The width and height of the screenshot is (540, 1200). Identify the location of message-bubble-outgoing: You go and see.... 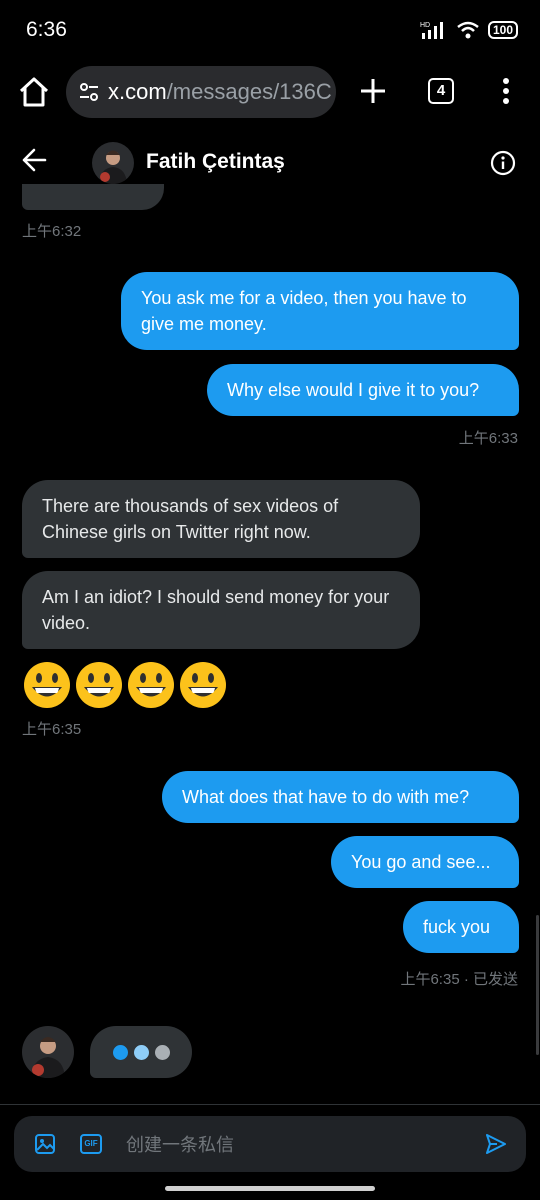
(425, 862).